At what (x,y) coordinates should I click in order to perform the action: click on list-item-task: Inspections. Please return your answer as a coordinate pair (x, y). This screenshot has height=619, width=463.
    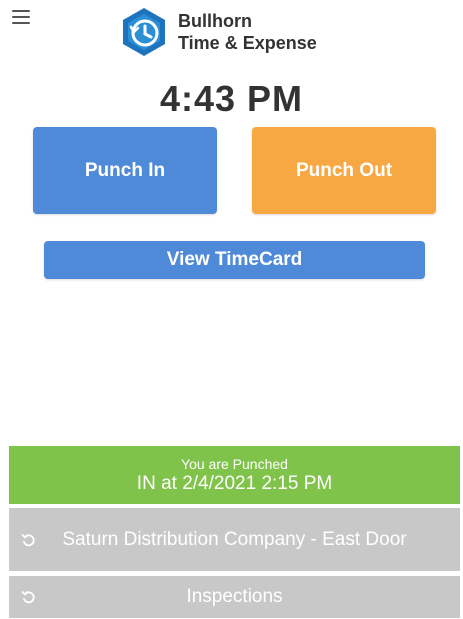
    Looking at the image, I should click on (234, 597).